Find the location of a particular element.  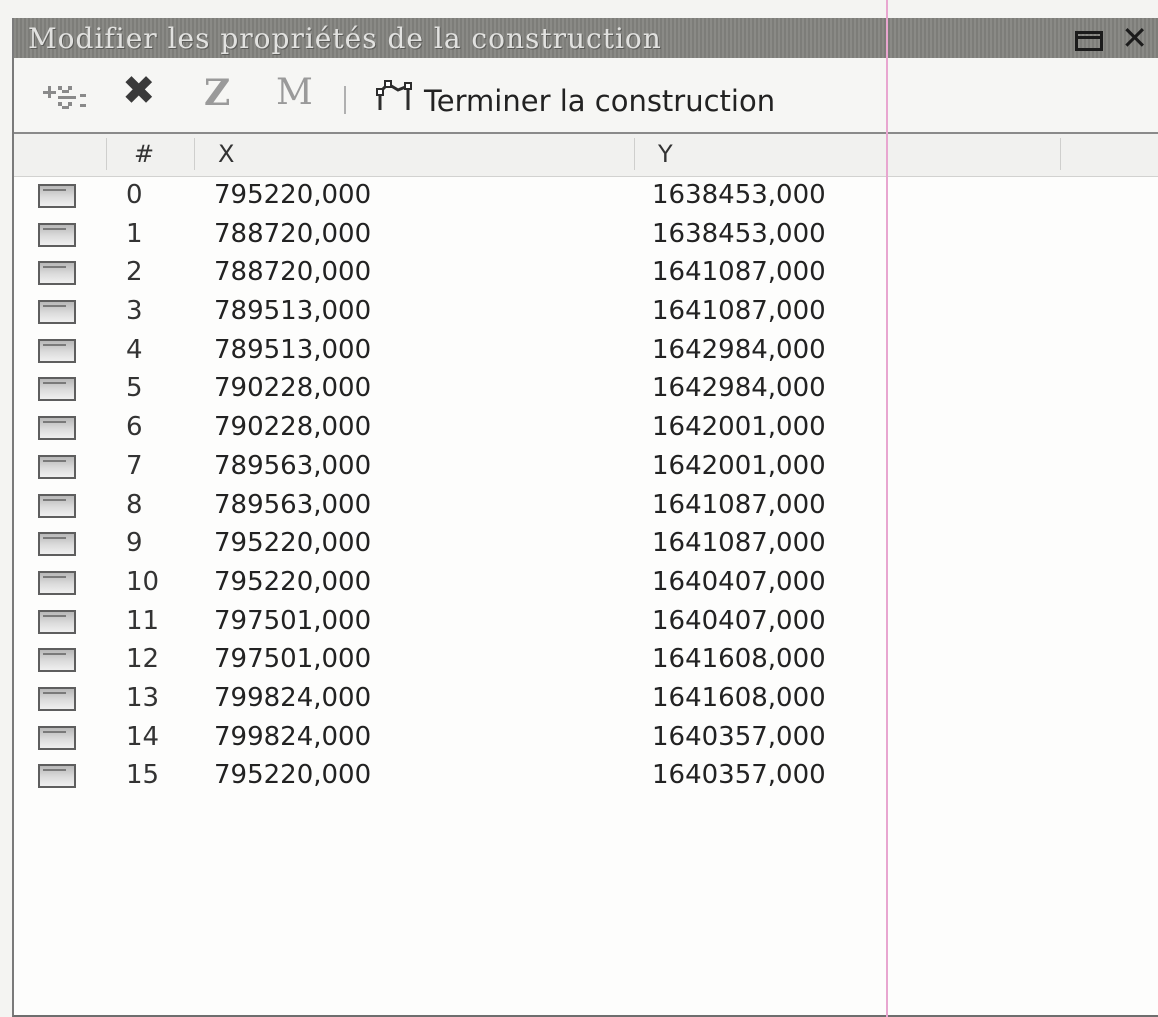

cell-index: 15 is located at coordinates (143, 775).